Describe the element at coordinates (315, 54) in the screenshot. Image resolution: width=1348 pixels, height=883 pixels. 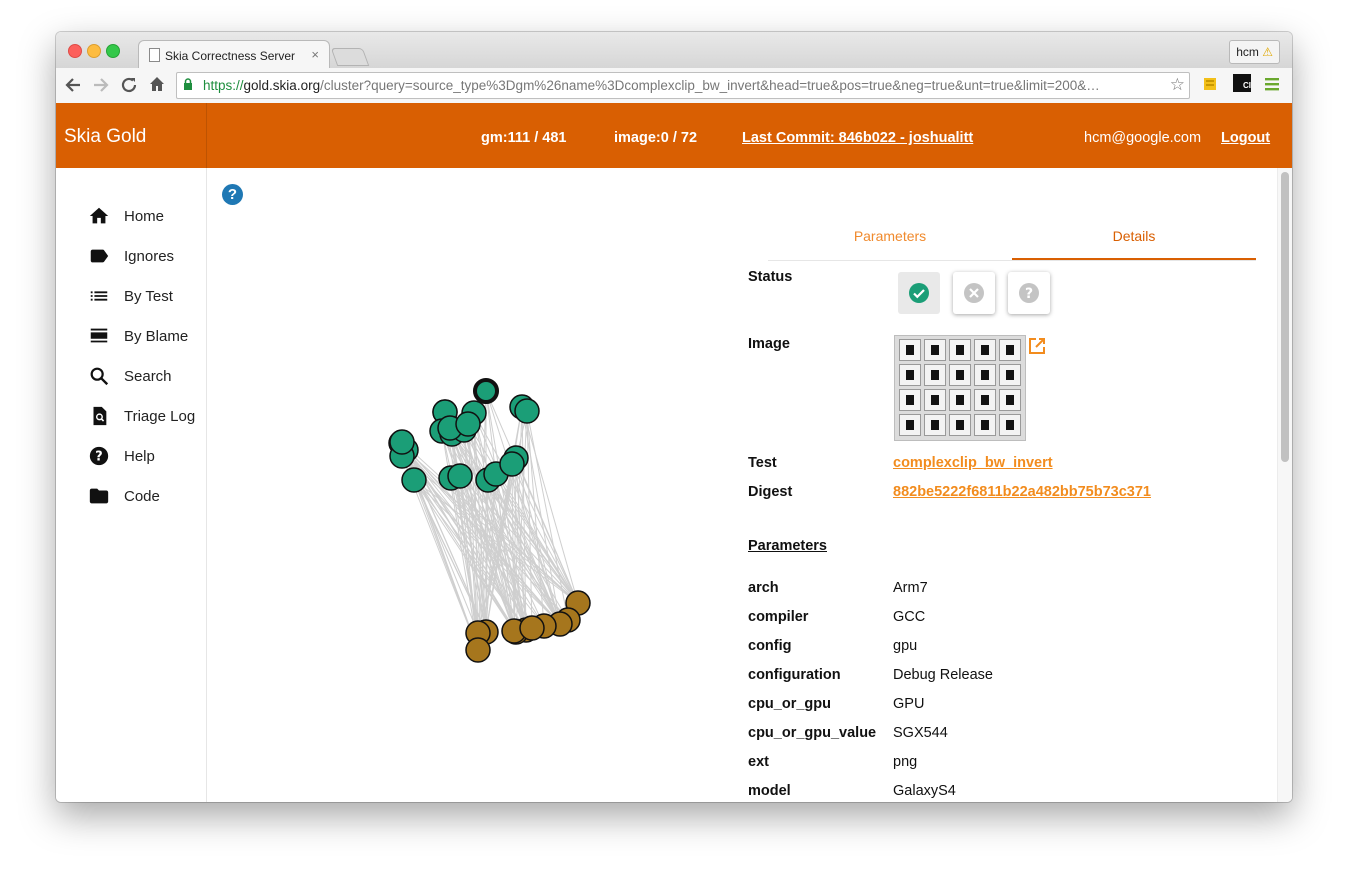
I see `tab-close-icon: ×` at that location.